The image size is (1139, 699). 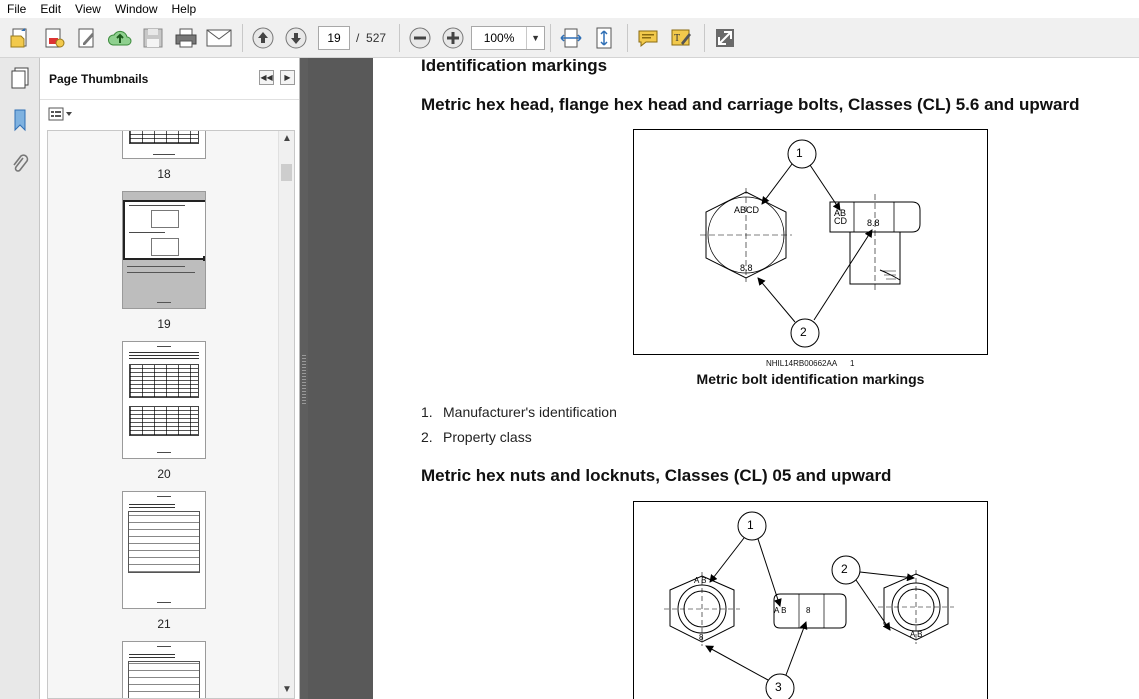 What do you see at coordinates (746, 268) in the screenshot?
I see `mark-class-front: 8.8` at bounding box center [746, 268].